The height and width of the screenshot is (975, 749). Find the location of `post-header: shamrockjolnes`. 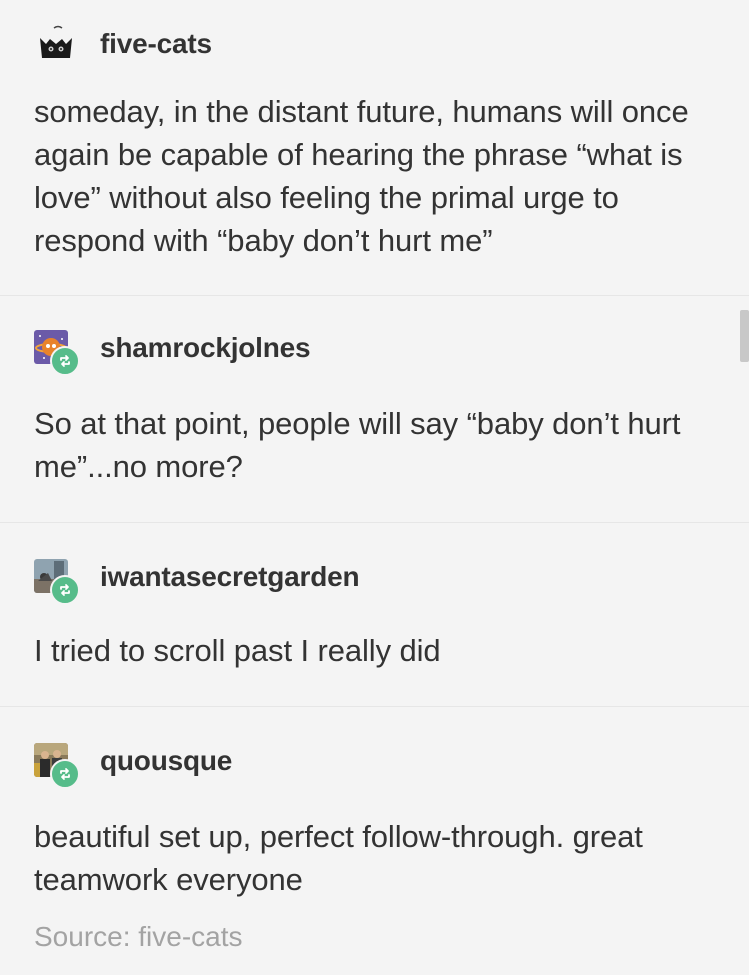

post-header: shamrockjolnes is located at coordinates (374, 353).